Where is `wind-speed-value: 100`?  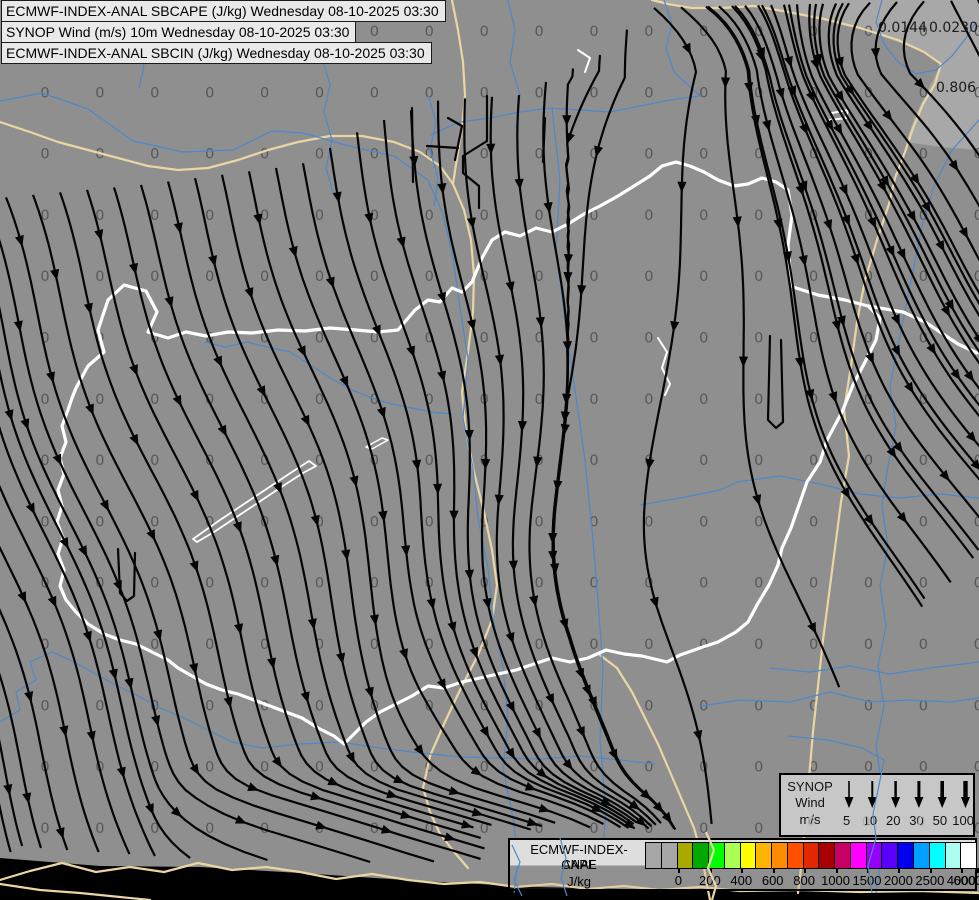
wind-speed-value: 100 is located at coordinates (963, 820).